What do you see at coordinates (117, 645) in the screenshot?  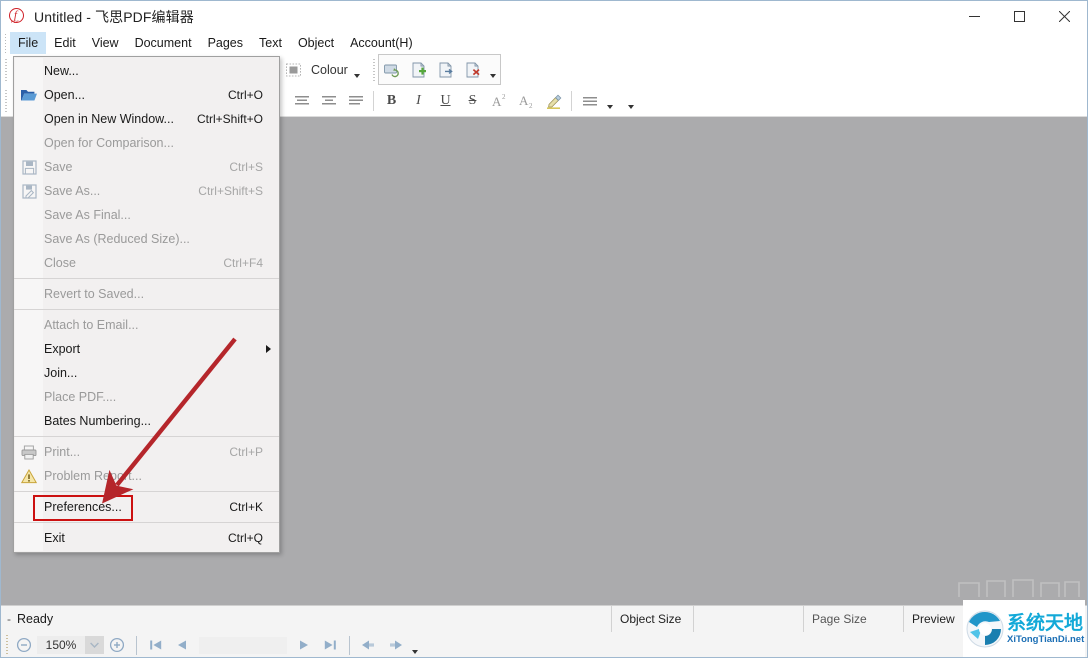 I see `zoom-in-button` at bounding box center [117, 645].